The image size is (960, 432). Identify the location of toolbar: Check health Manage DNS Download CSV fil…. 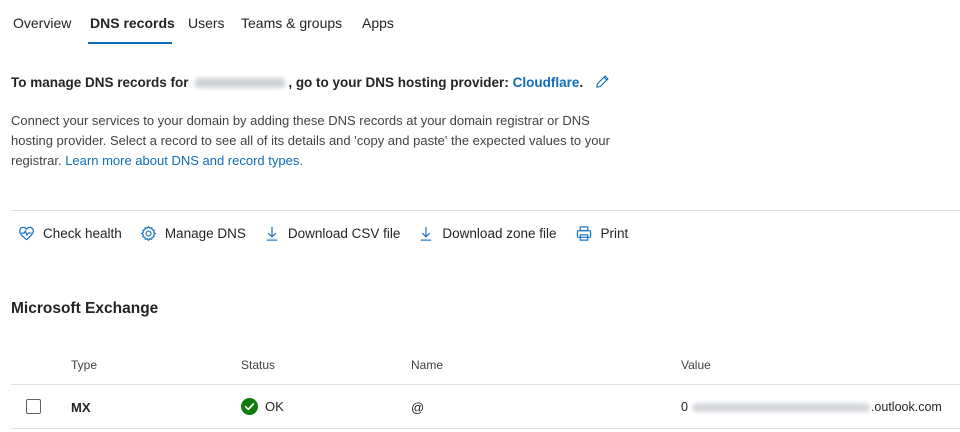
(332, 233).